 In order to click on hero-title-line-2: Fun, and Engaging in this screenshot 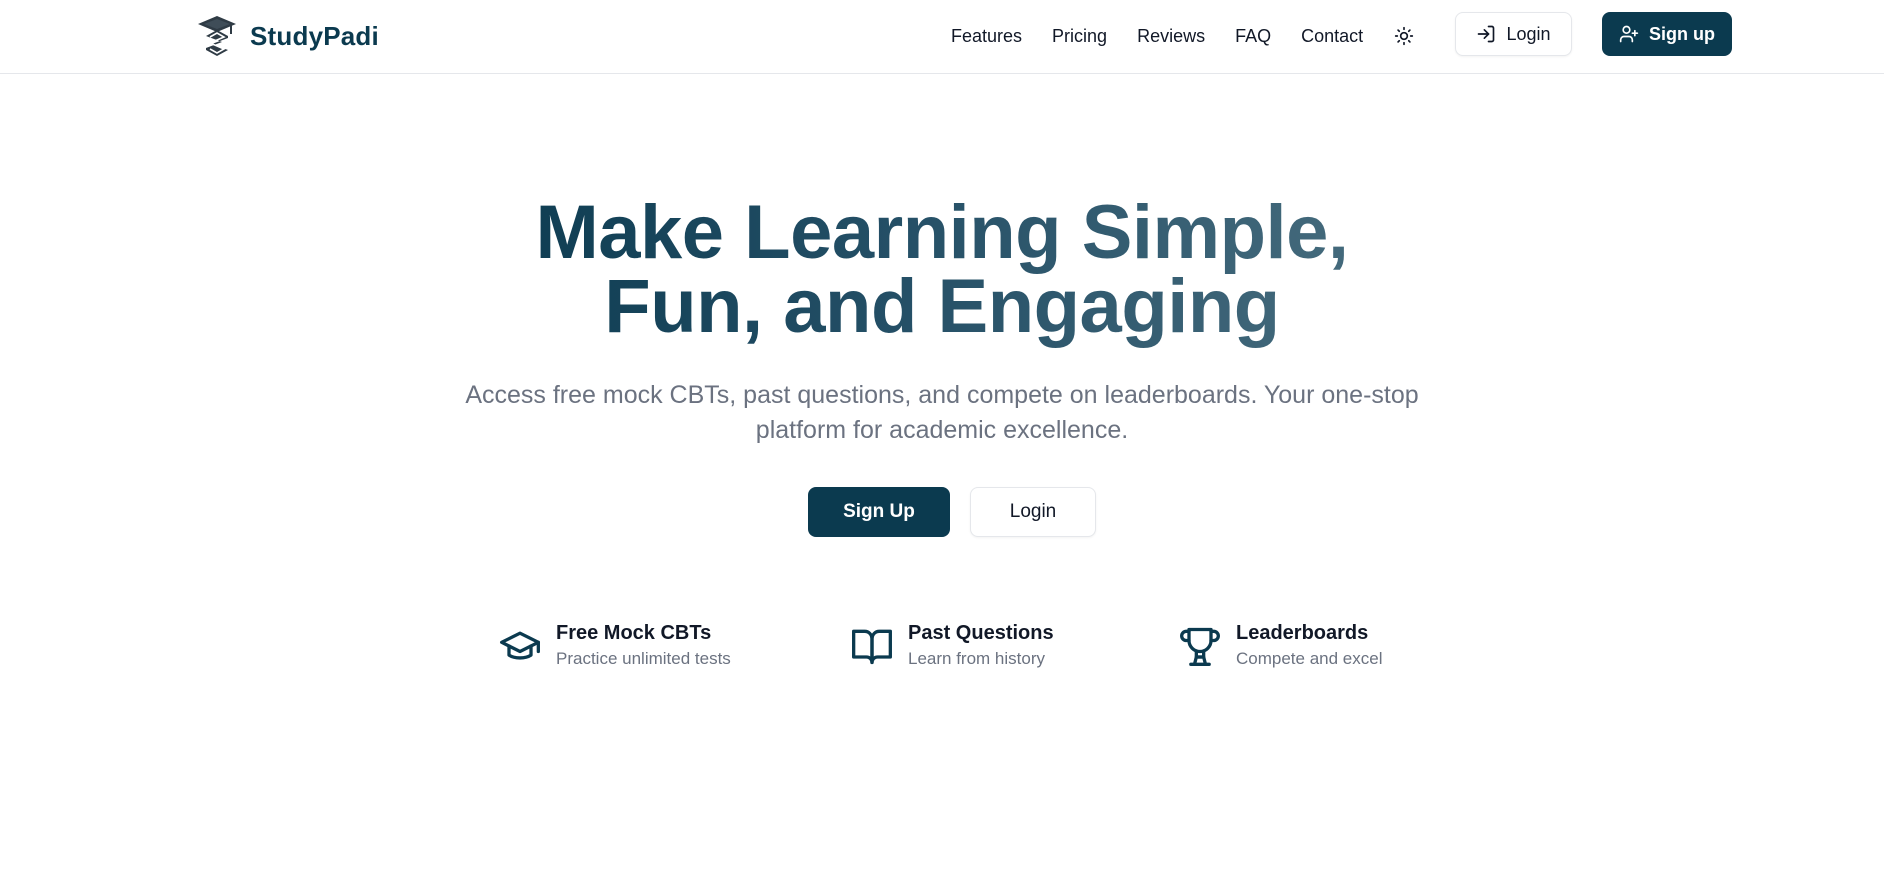, I will do `click(942, 306)`.